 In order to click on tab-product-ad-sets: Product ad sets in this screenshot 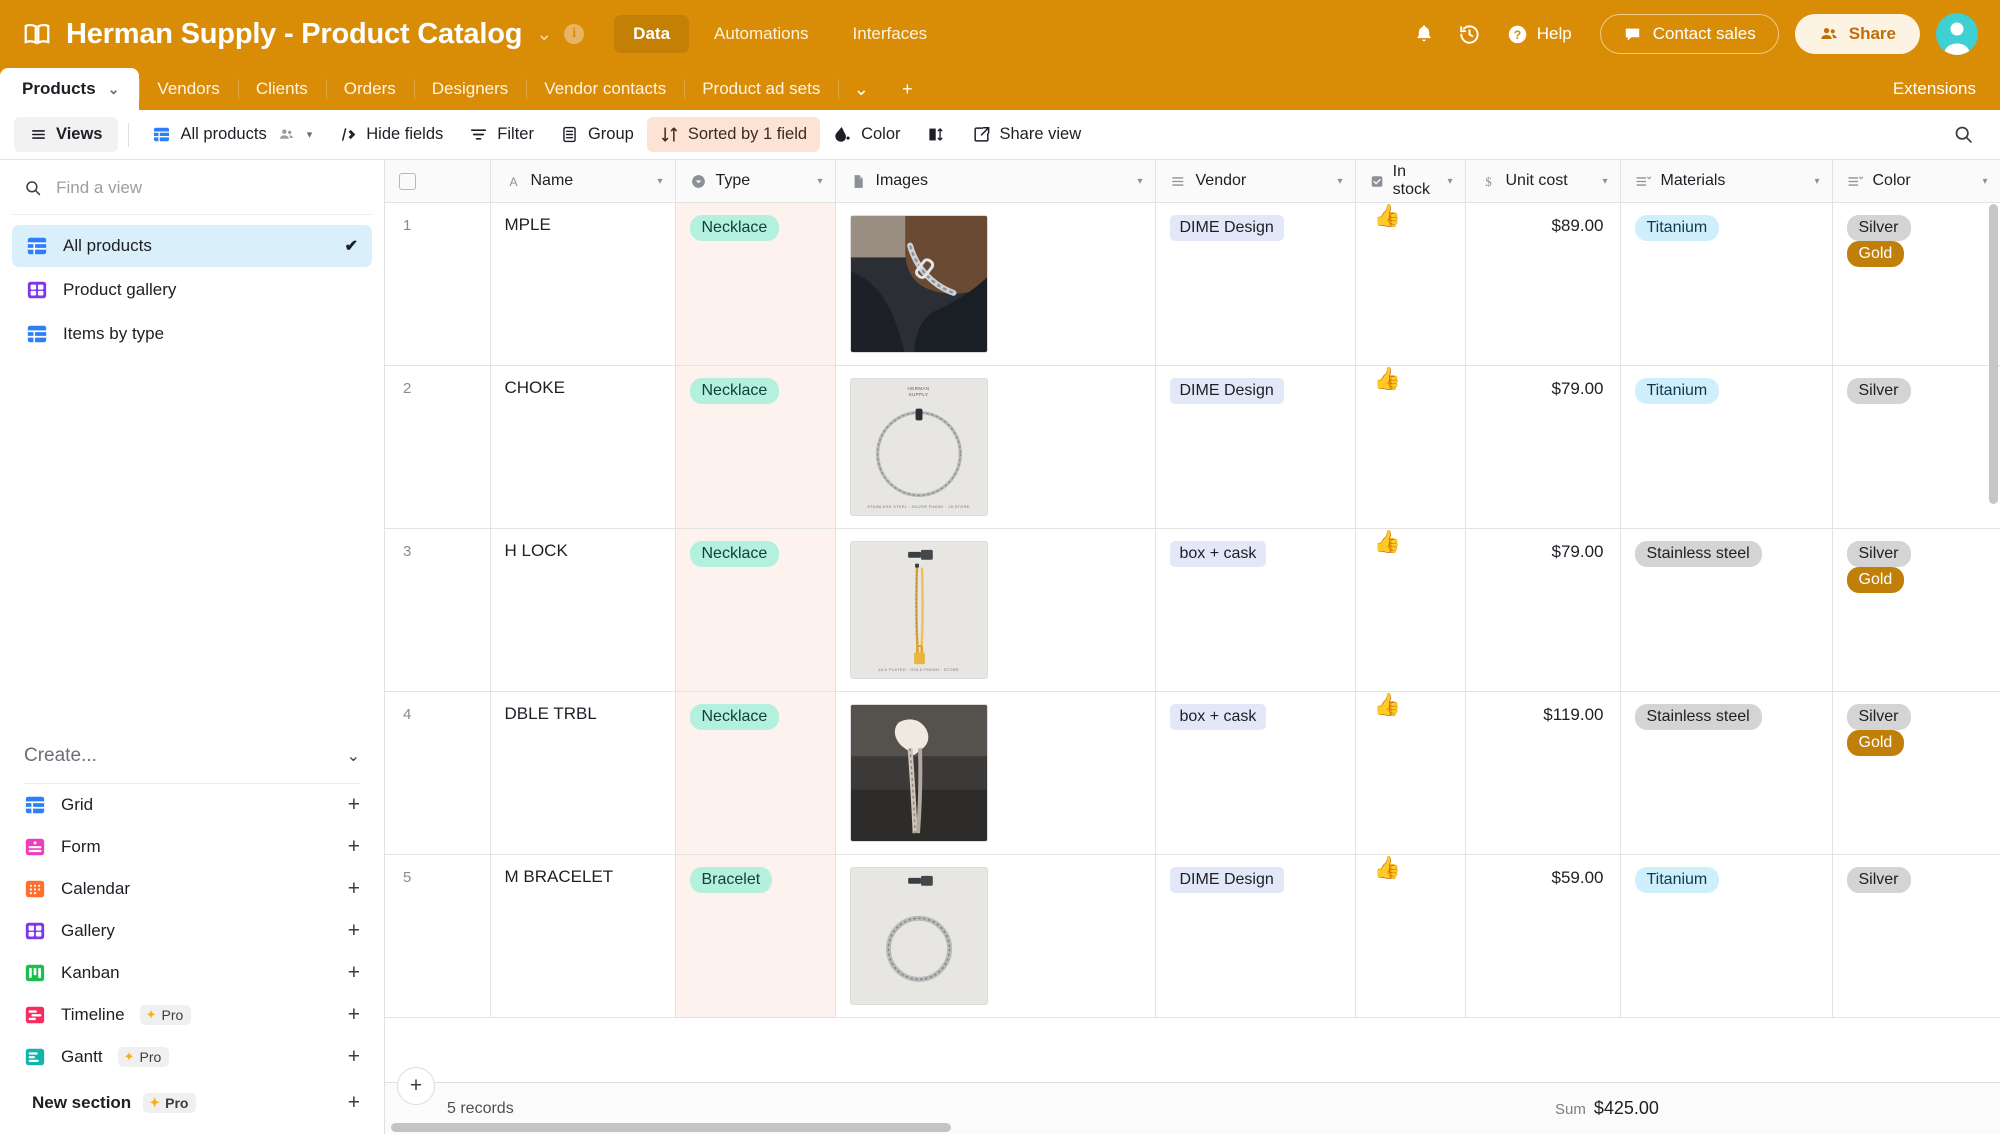, I will do `click(761, 89)`.